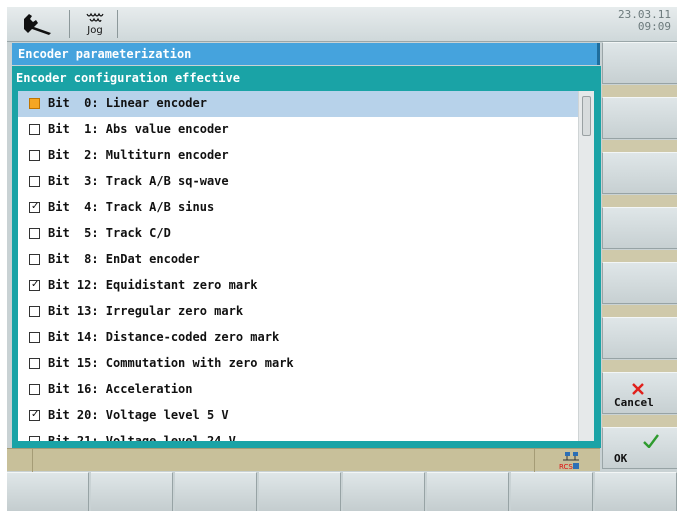 Image resolution: width=678 pixels, height=511 pixels. I want to click on bit-list-item: Bit 15: Commutation with zero mark, so click(298, 364).